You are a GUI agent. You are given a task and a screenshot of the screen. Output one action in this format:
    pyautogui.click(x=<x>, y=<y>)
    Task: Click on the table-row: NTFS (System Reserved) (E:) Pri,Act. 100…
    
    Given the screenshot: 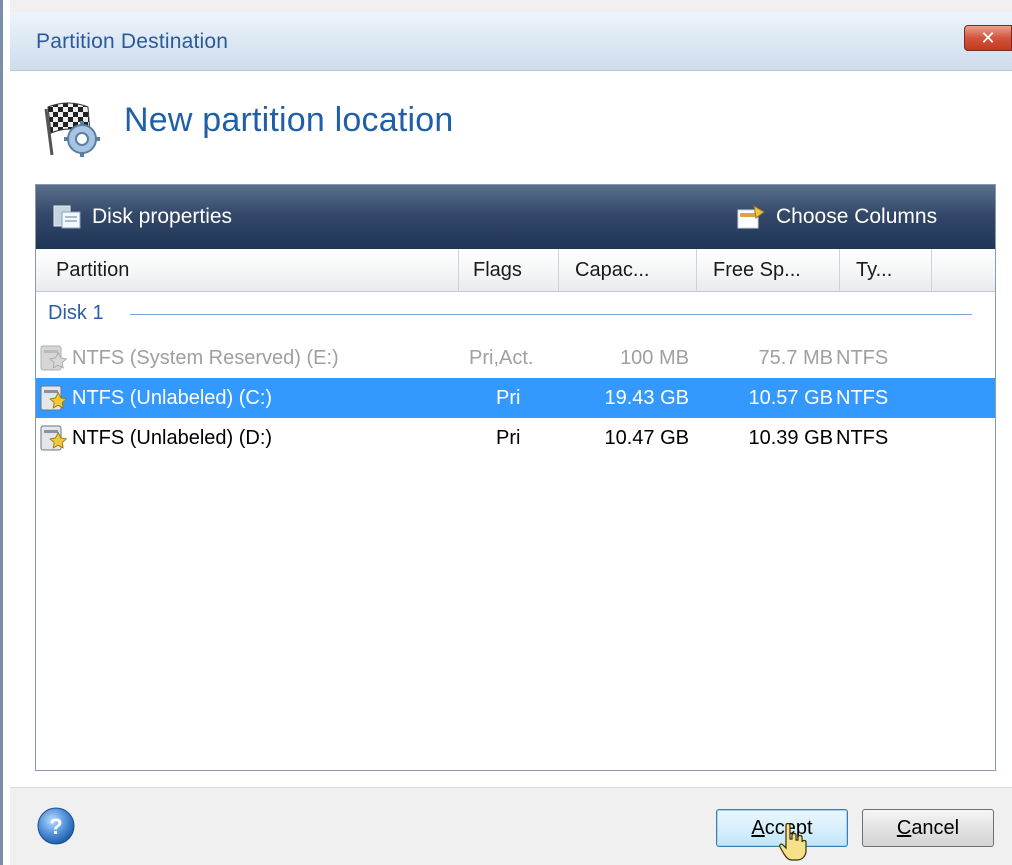 What is the action you would take?
    pyautogui.click(x=515, y=358)
    